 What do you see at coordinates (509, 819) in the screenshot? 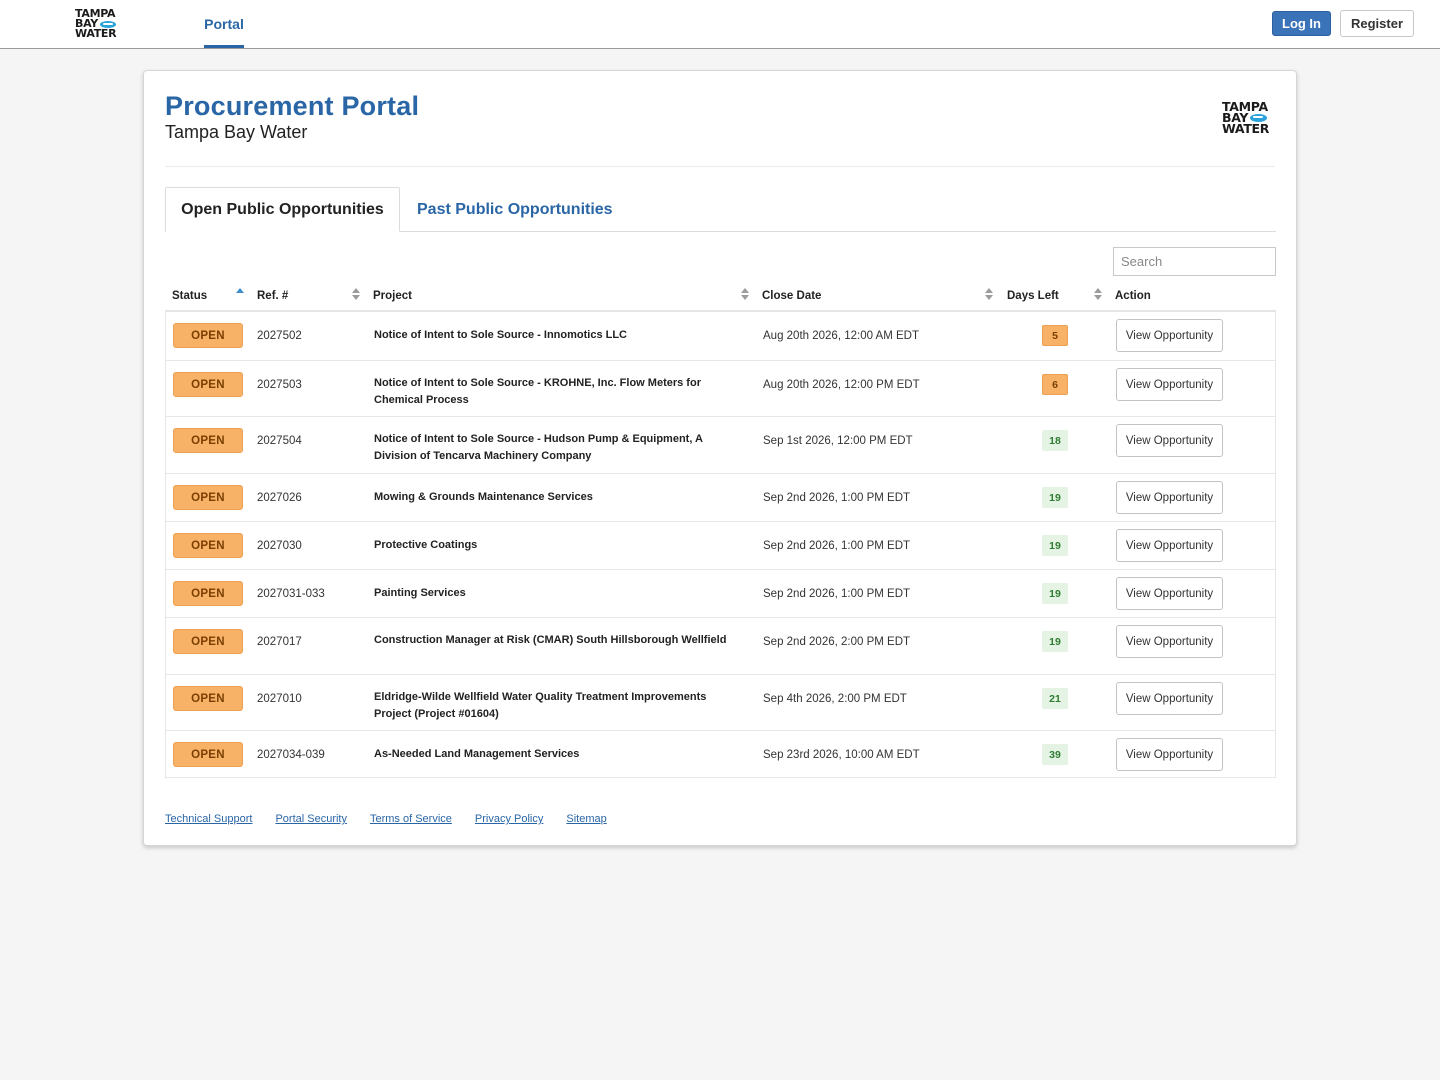
I see `footer-link-privacy-policy: Privacy Policy` at bounding box center [509, 819].